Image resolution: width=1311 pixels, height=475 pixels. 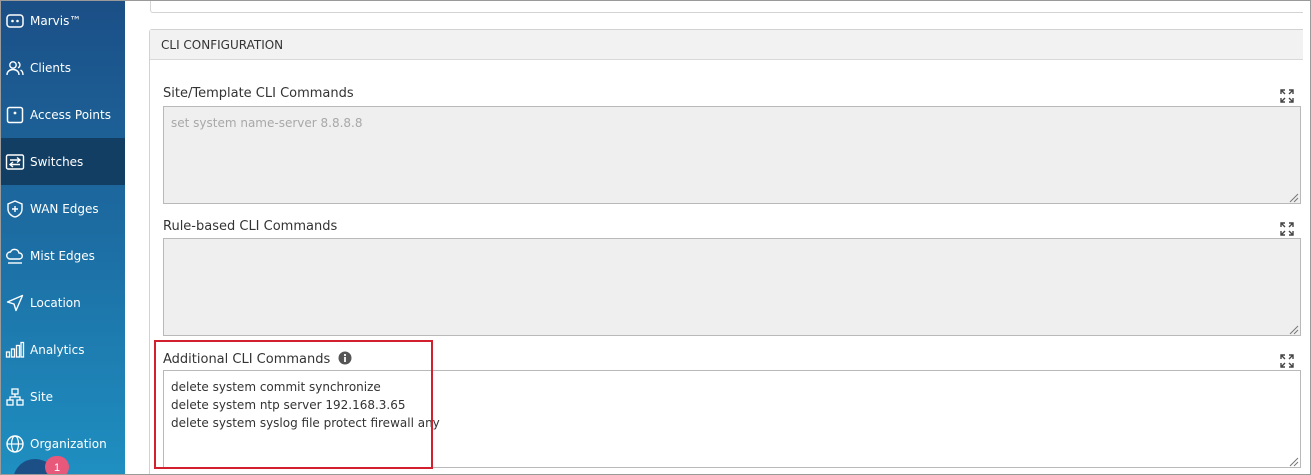 What do you see at coordinates (15, 209) in the screenshot?
I see `wan-edges-icon` at bounding box center [15, 209].